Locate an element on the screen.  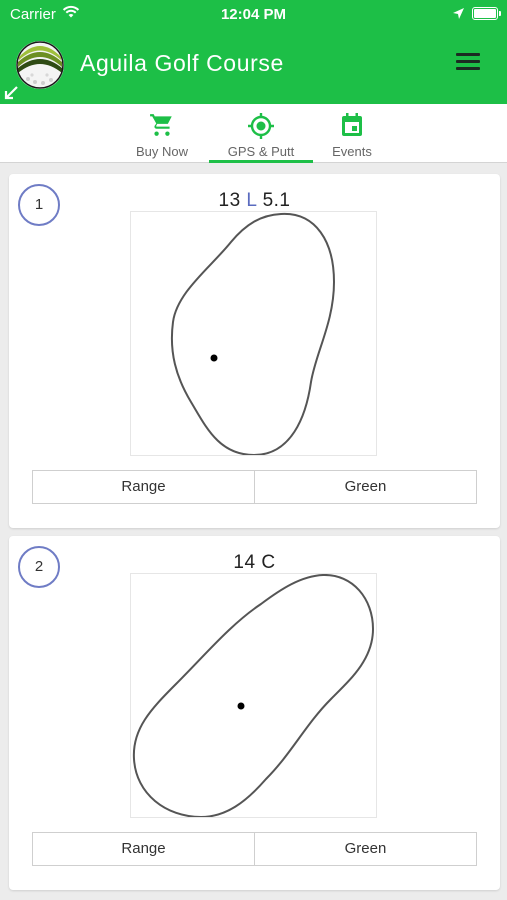
pin-depth: 14 is located at coordinates (244, 562).